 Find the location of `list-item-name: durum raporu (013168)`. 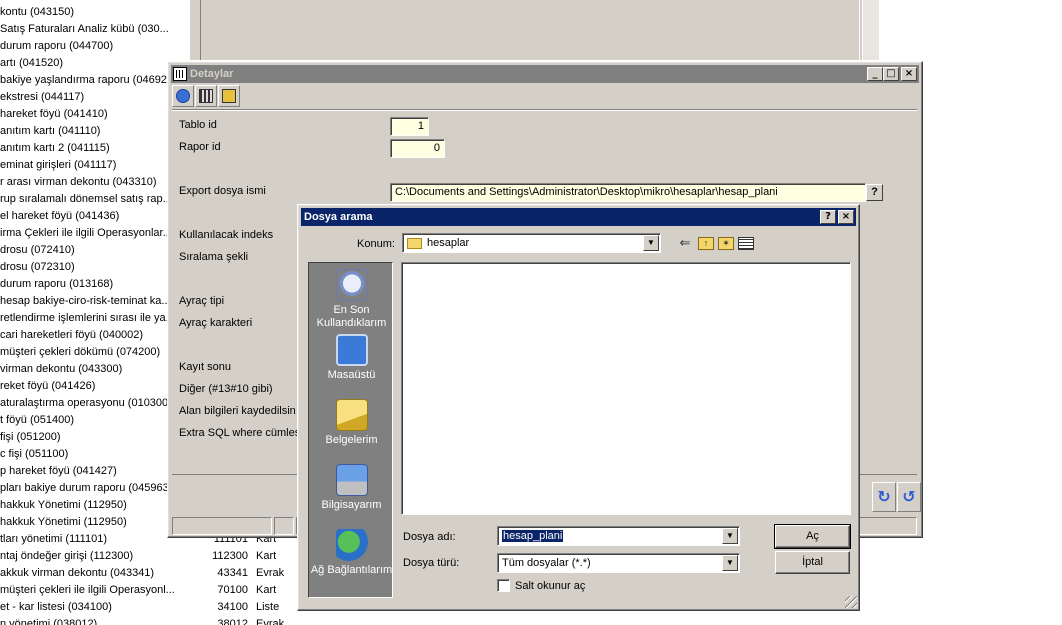

list-item-name: durum raporu (013168) is located at coordinates (57, 284).